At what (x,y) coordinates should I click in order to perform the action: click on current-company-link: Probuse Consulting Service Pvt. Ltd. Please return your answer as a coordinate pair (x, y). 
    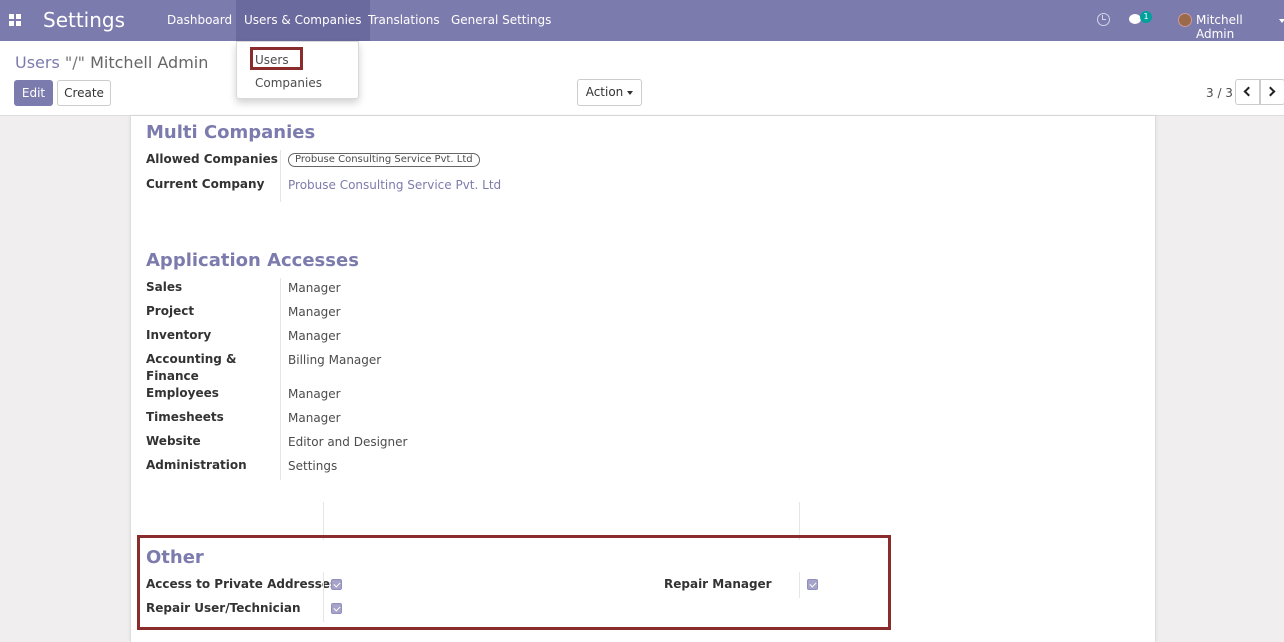
    Looking at the image, I should click on (394, 185).